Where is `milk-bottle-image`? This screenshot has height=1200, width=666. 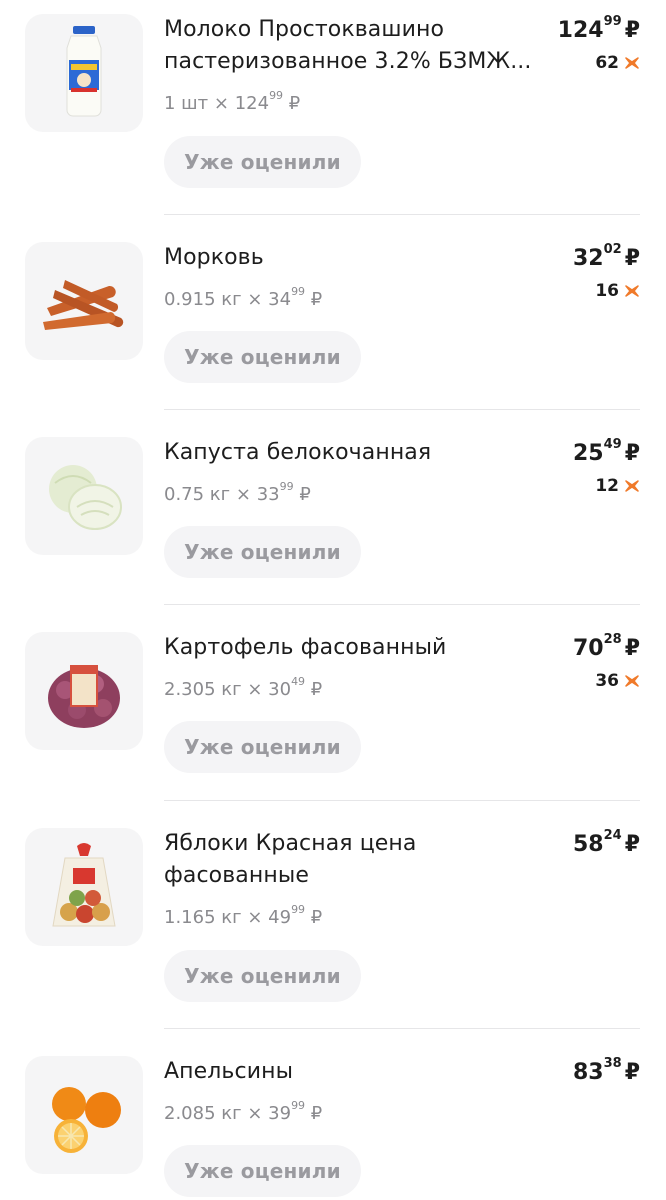
milk-bottle-image is located at coordinates (84, 73).